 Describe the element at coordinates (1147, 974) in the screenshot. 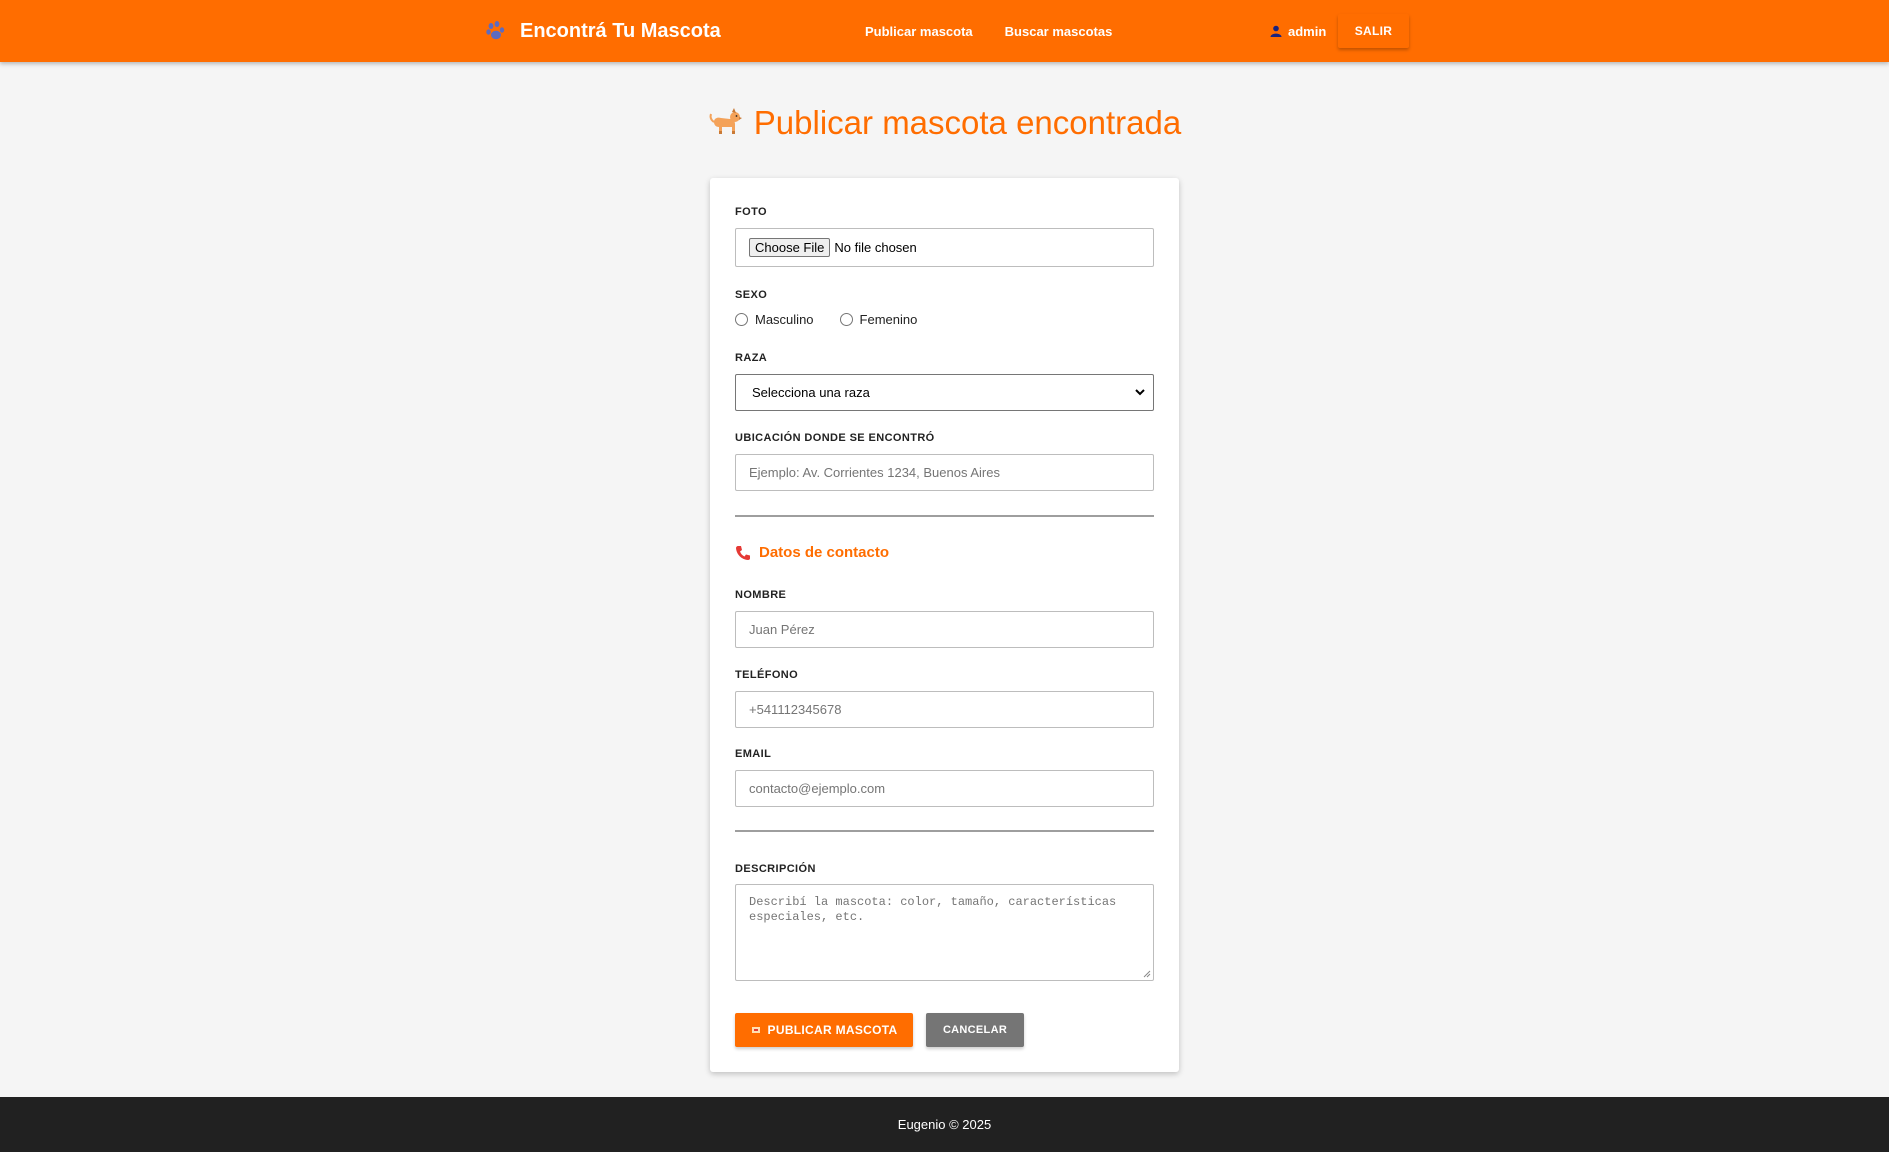

I see `resize-grip-icon` at that location.